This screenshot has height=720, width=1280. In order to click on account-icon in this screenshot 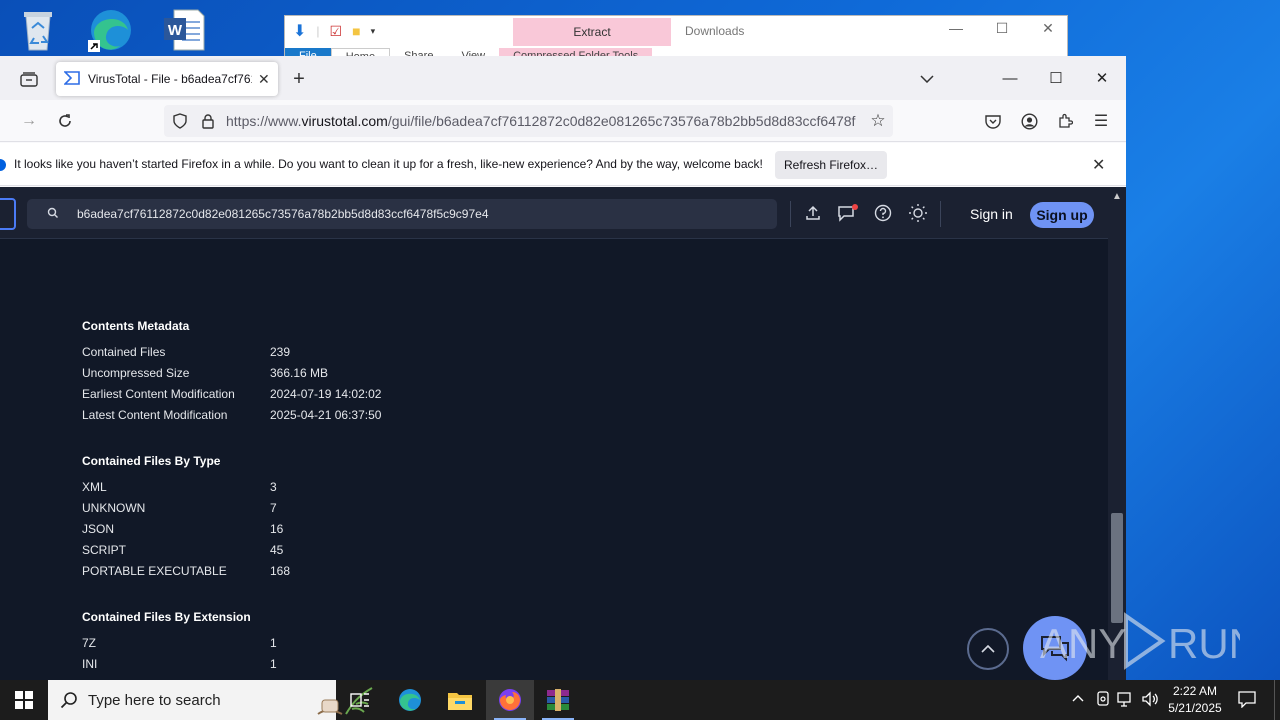, I will do `click(1029, 121)`.